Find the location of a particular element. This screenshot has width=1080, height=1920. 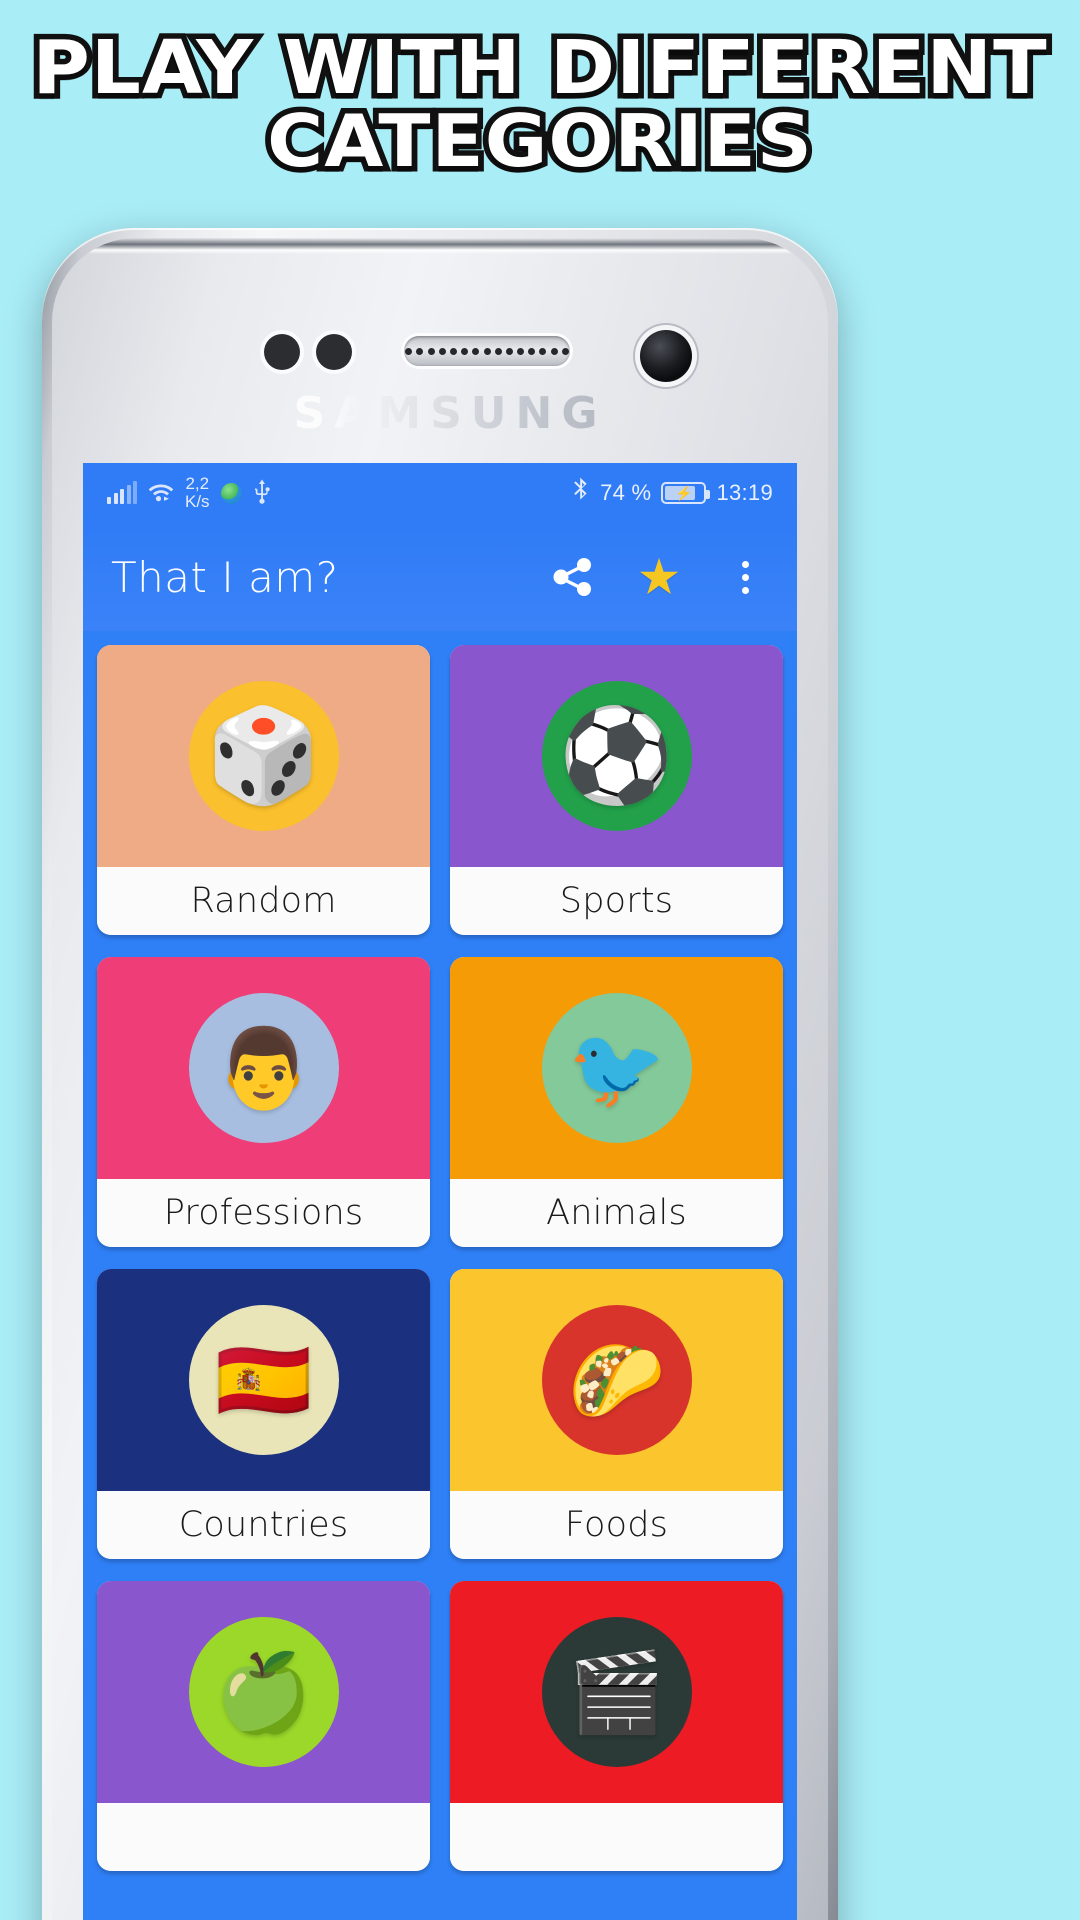

category-card-random: 🎲 Random is located at coordinates (263, 790).